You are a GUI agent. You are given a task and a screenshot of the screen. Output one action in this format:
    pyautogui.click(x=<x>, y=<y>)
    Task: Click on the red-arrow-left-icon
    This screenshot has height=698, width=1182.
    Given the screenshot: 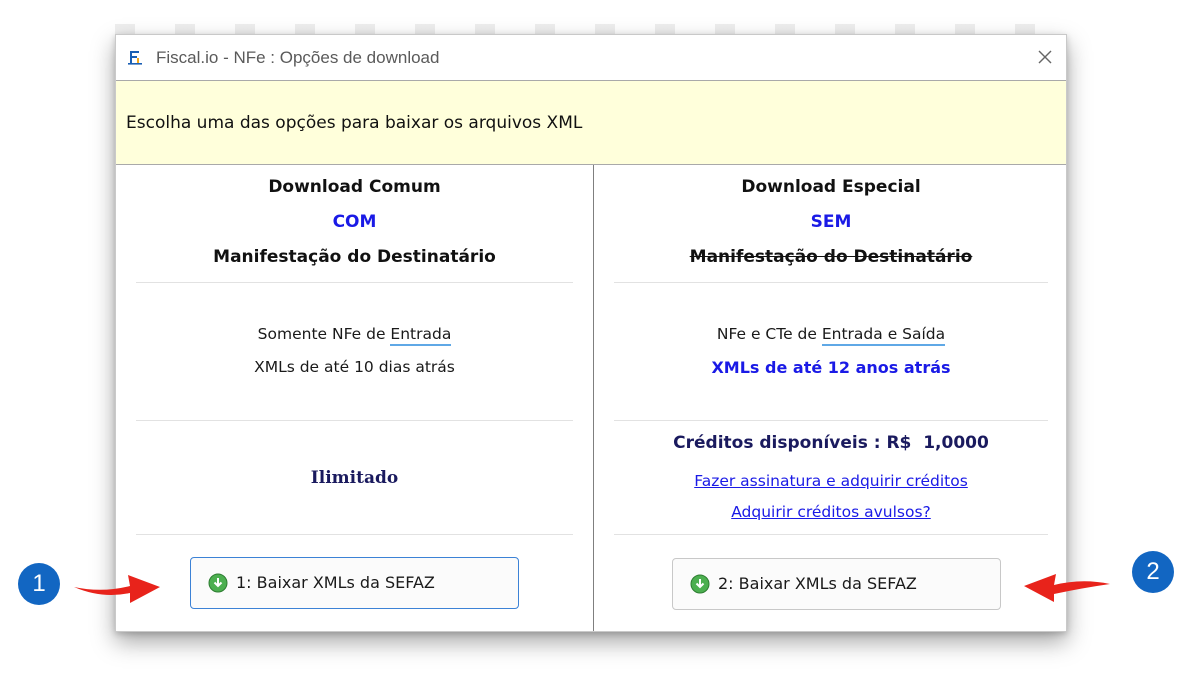 What is the action you would take?
    pyautogui.click(x=1067, y=588)
    